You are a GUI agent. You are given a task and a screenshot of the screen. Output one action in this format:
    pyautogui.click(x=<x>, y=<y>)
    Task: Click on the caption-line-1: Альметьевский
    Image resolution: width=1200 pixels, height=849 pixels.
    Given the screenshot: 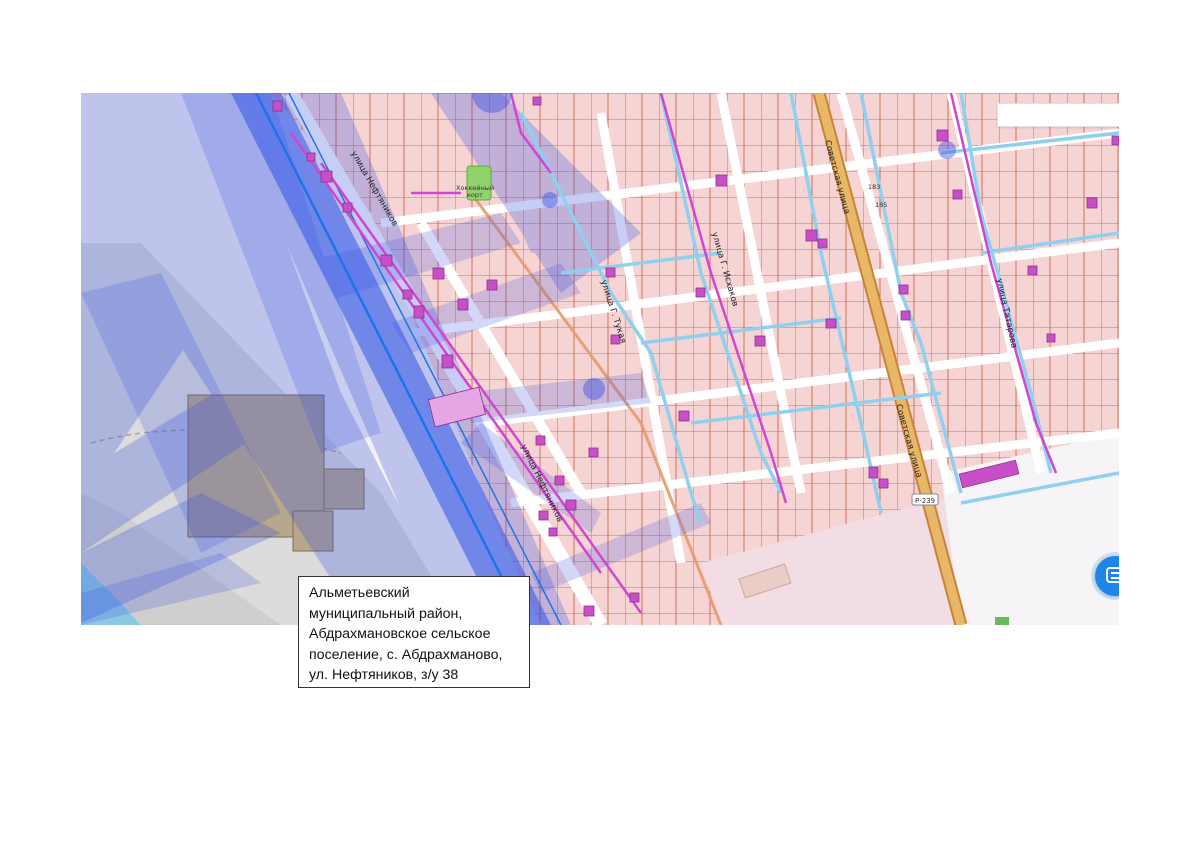 What is the action you would take?
    pyautogui.click(x=359, y=593)
    